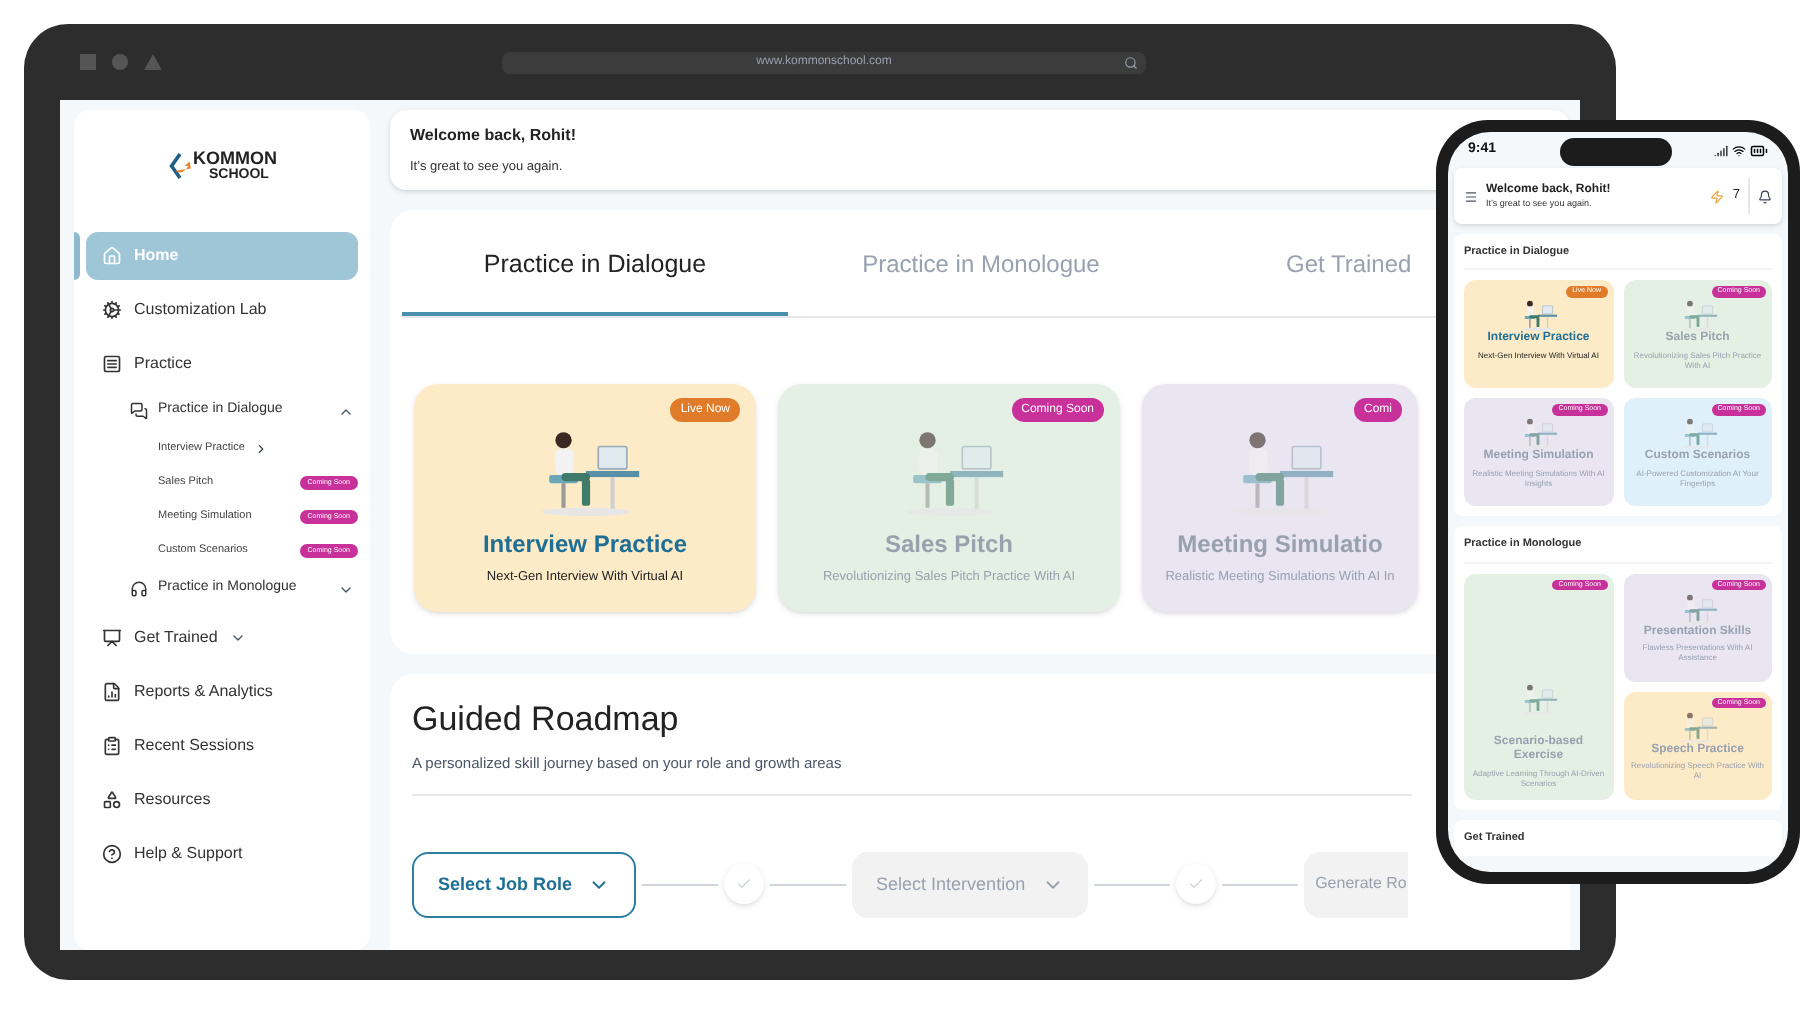 This screenshot has height=1014, width=1818. What do you see at coordinates (203, 691) in the screenshot?
I see `nav-label: Reports & Analytics` at bounding box center [203, 691].